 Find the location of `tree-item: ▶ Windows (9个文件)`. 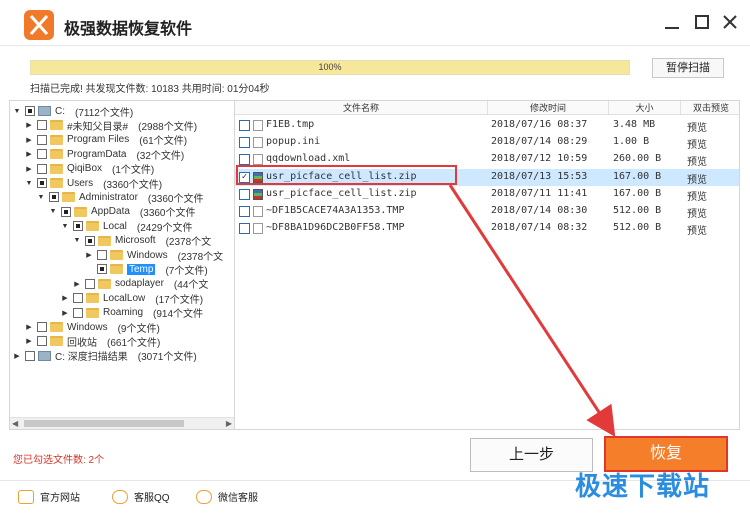

tree-item: ▶ Windows (9个文件) is located at coordinates (92, 327).